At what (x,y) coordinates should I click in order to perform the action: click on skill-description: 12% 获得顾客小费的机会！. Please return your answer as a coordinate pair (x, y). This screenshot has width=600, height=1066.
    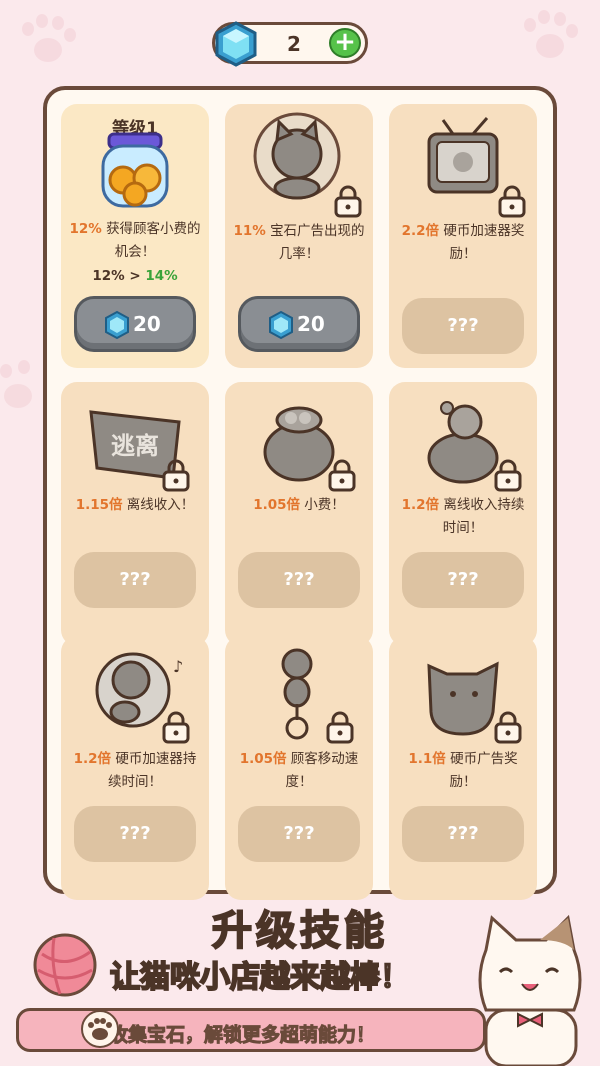
    Looking at the image, I should click on (135, 241).